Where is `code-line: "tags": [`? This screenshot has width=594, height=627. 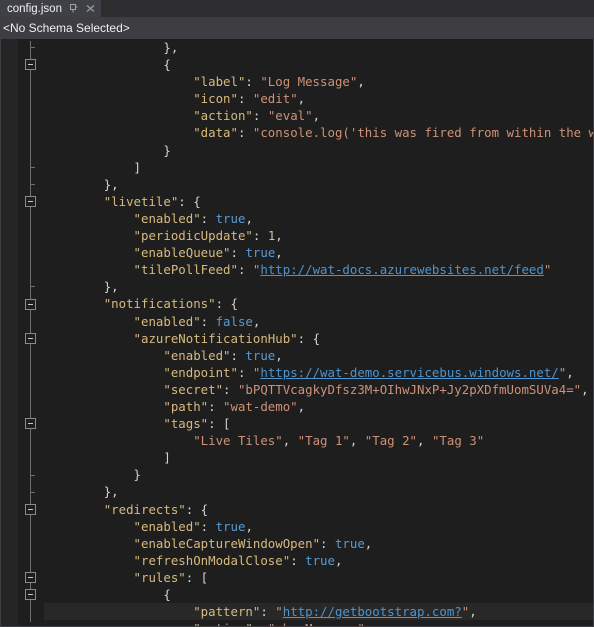 code-line: "tags": [ is located at coordinates (318, 423).